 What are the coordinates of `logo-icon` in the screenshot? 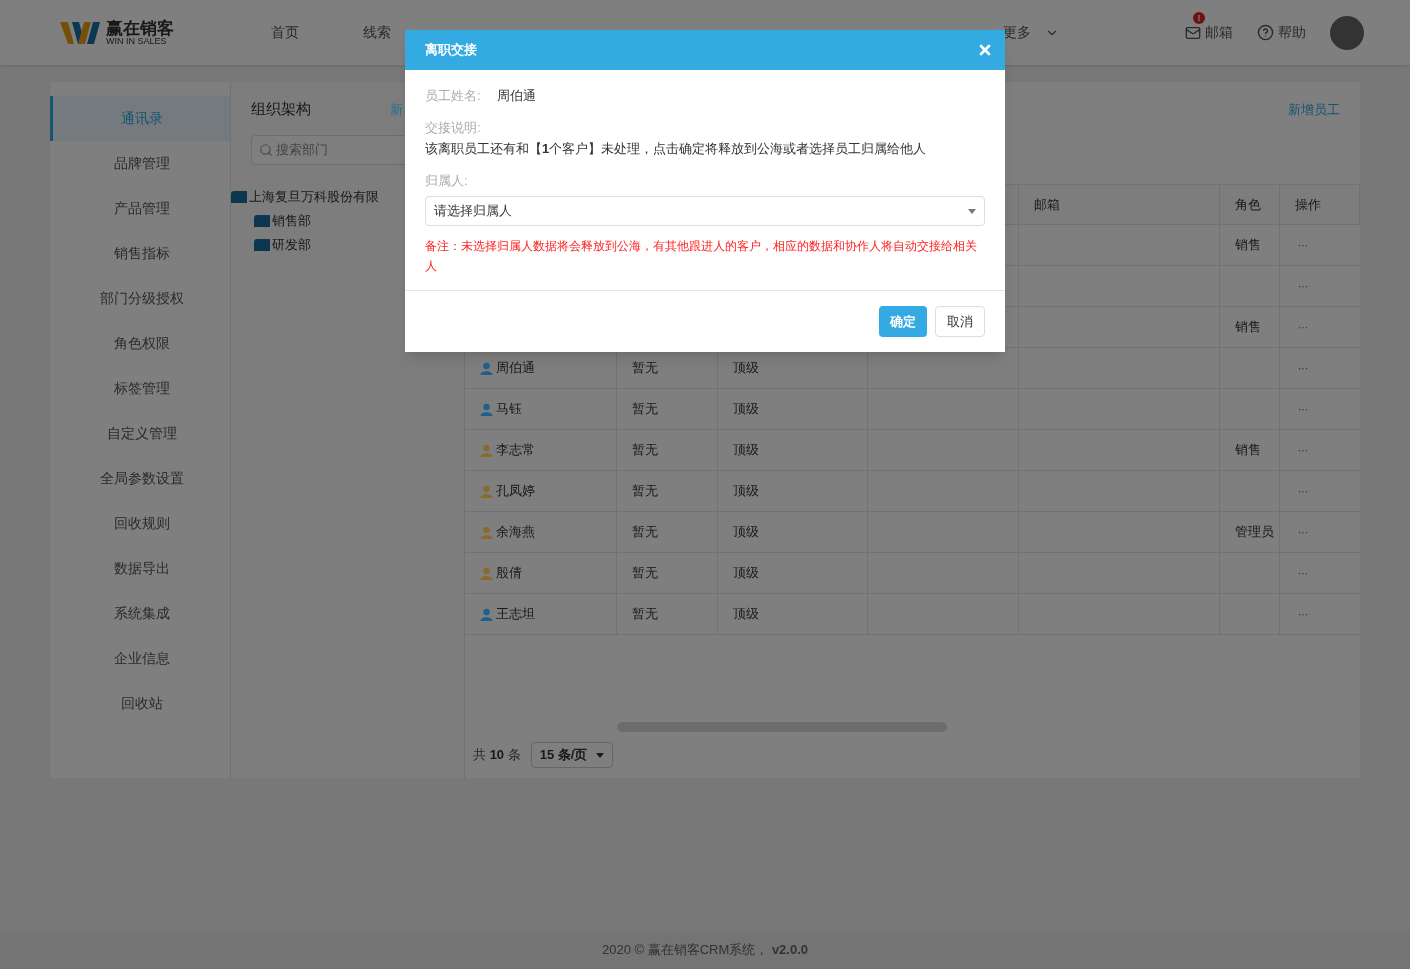 It's located at (81, 32).